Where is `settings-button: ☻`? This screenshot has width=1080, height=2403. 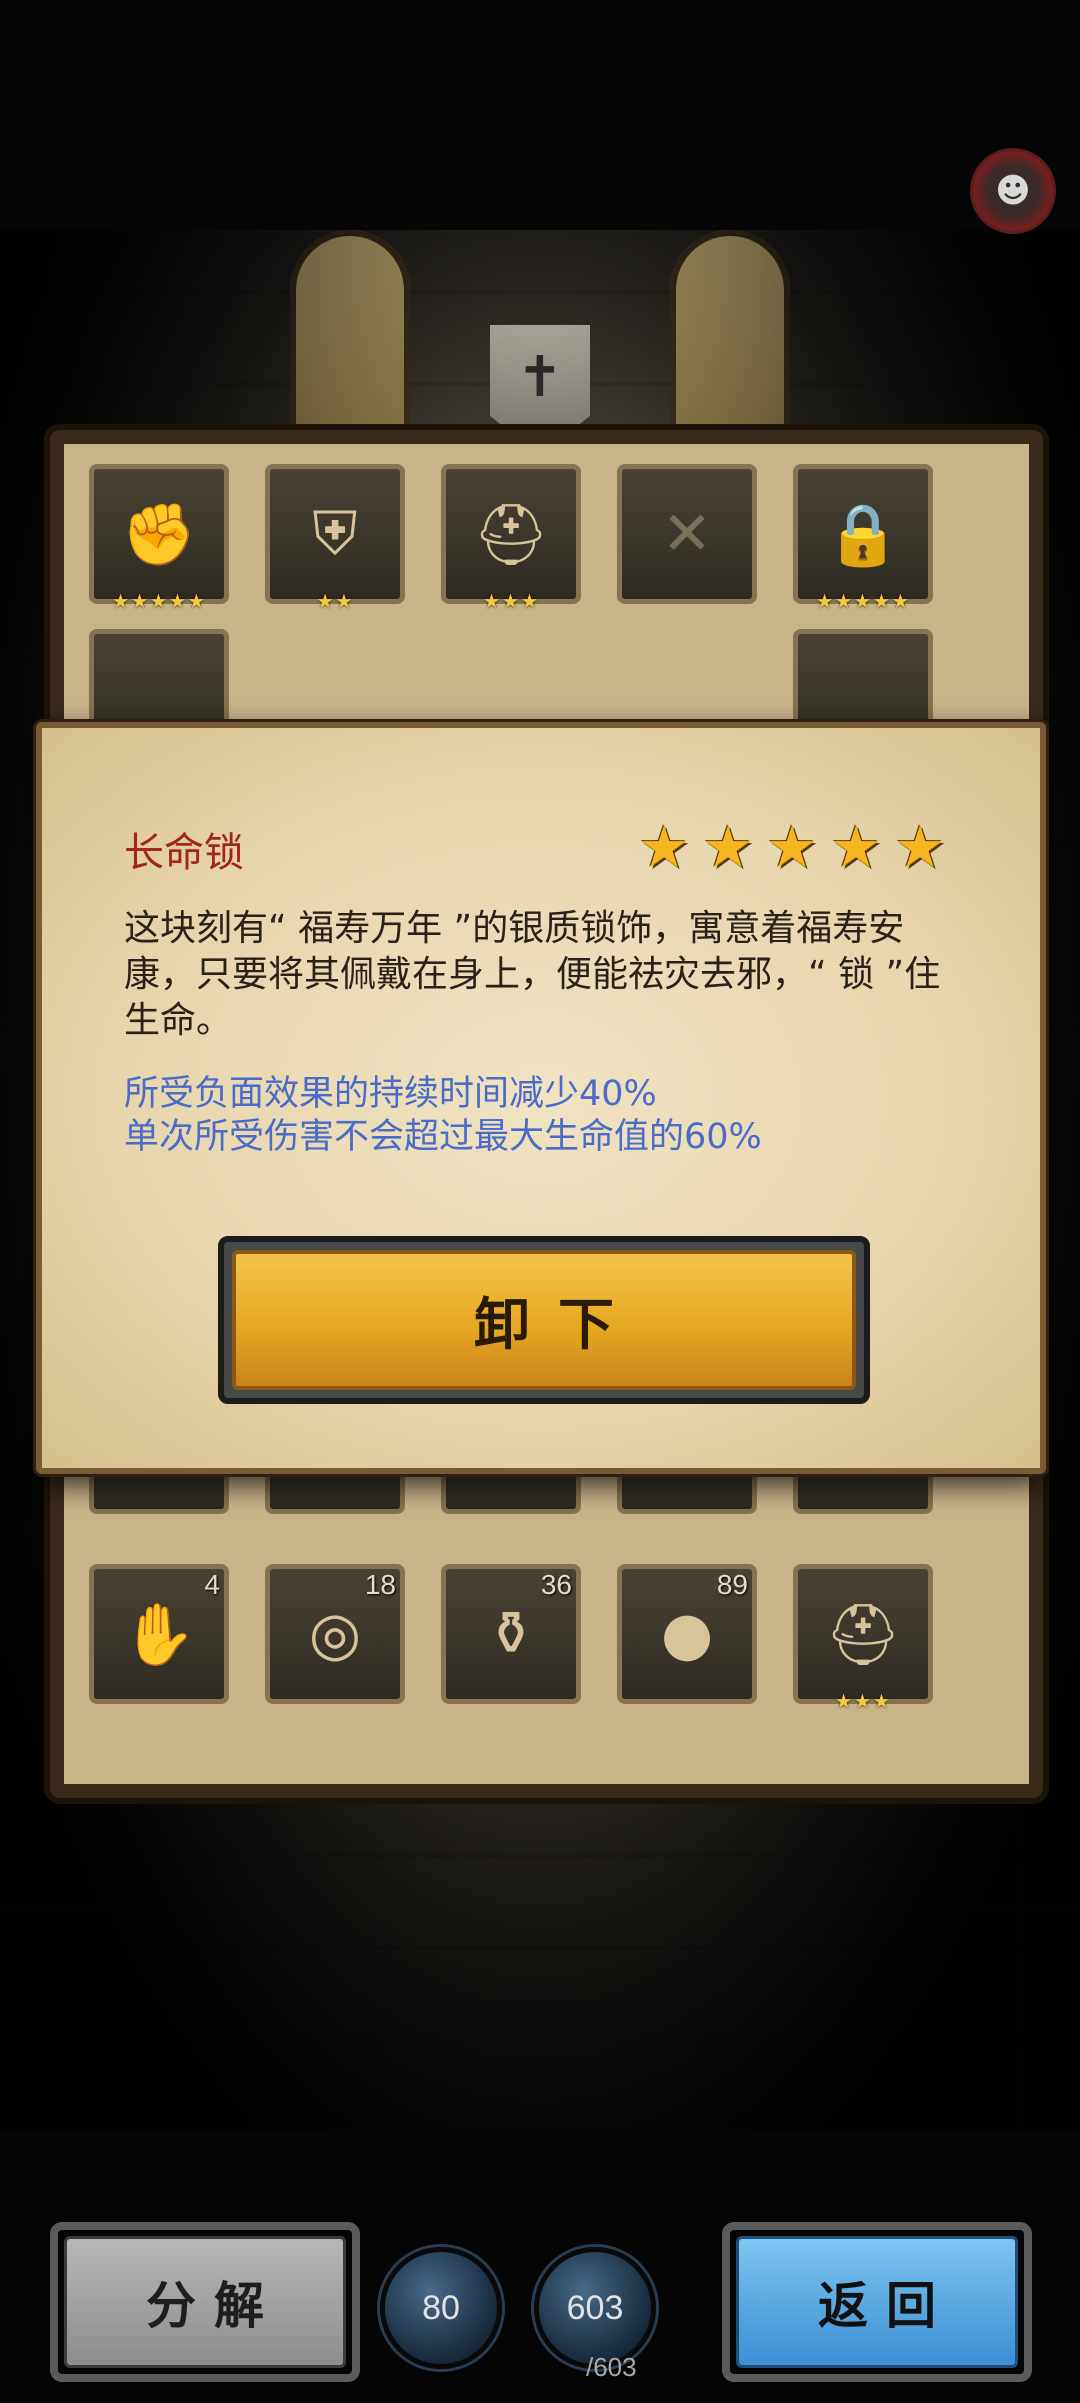
settings-button: ☻ is located at coordinates (1013, 191).